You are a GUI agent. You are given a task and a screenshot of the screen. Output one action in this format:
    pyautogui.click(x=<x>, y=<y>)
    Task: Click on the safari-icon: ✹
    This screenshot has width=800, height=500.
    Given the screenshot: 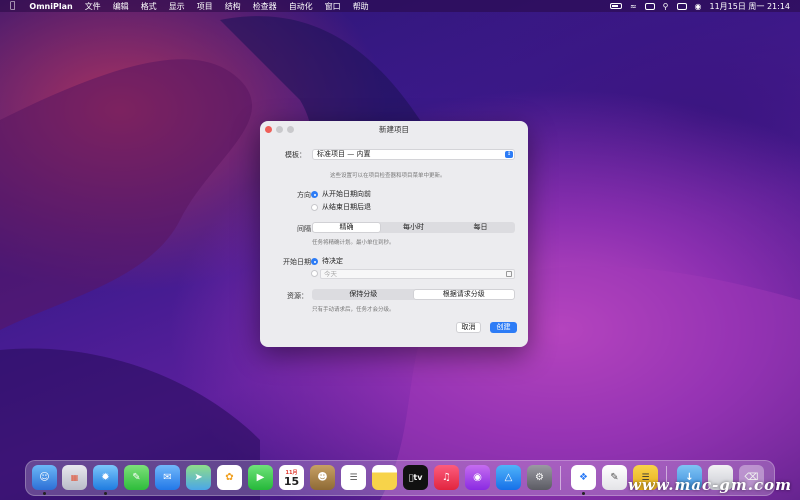 What is the action you would take?
    pyautogui.click(x=105, y=477)
    